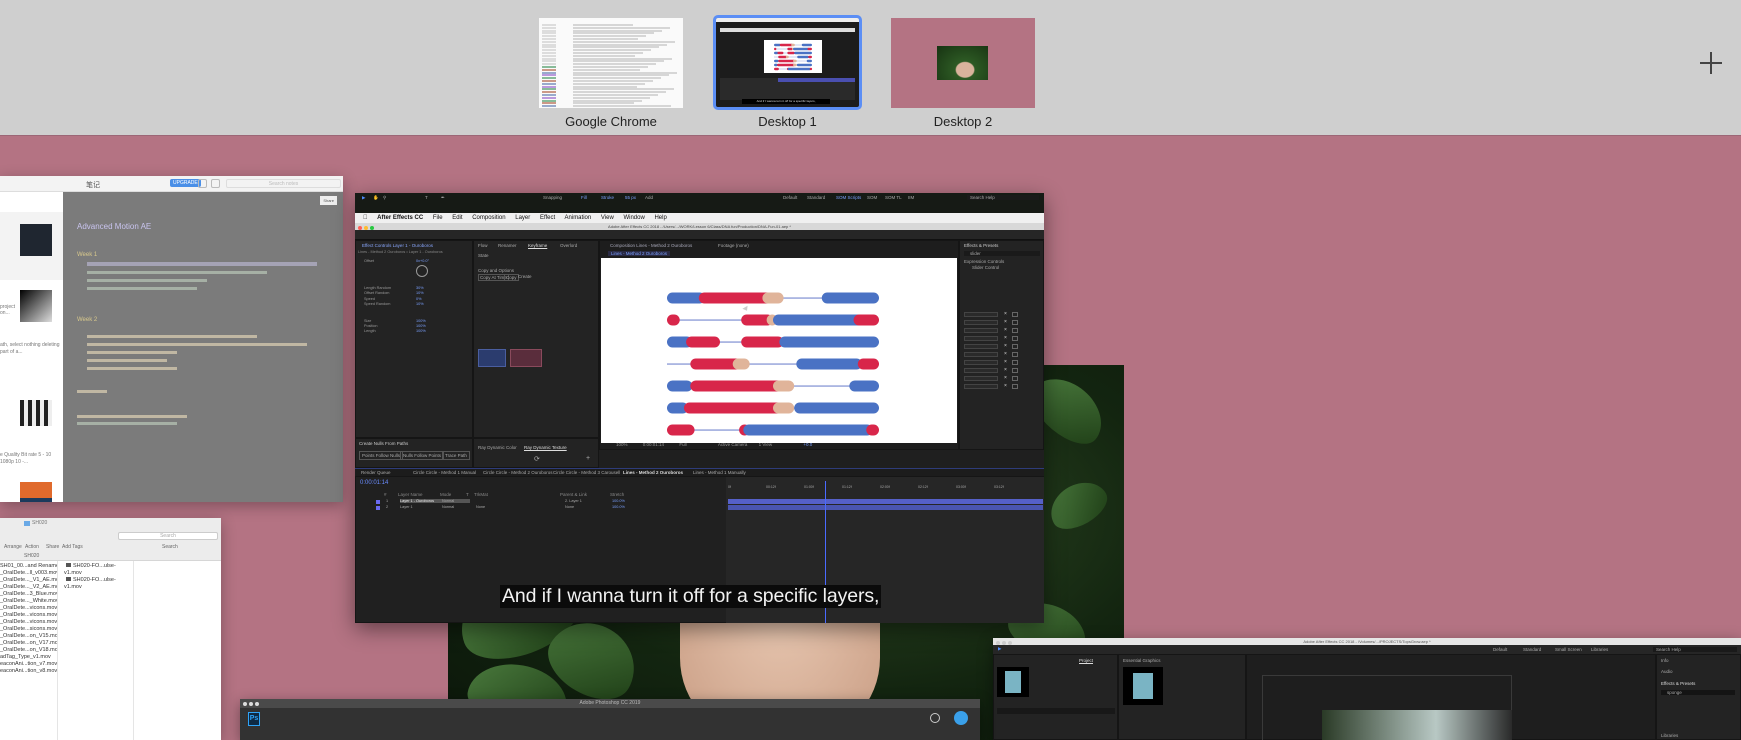 This screenshot has width=1741, height=740. I want to click on plus-icon: +, so click(588, 458).